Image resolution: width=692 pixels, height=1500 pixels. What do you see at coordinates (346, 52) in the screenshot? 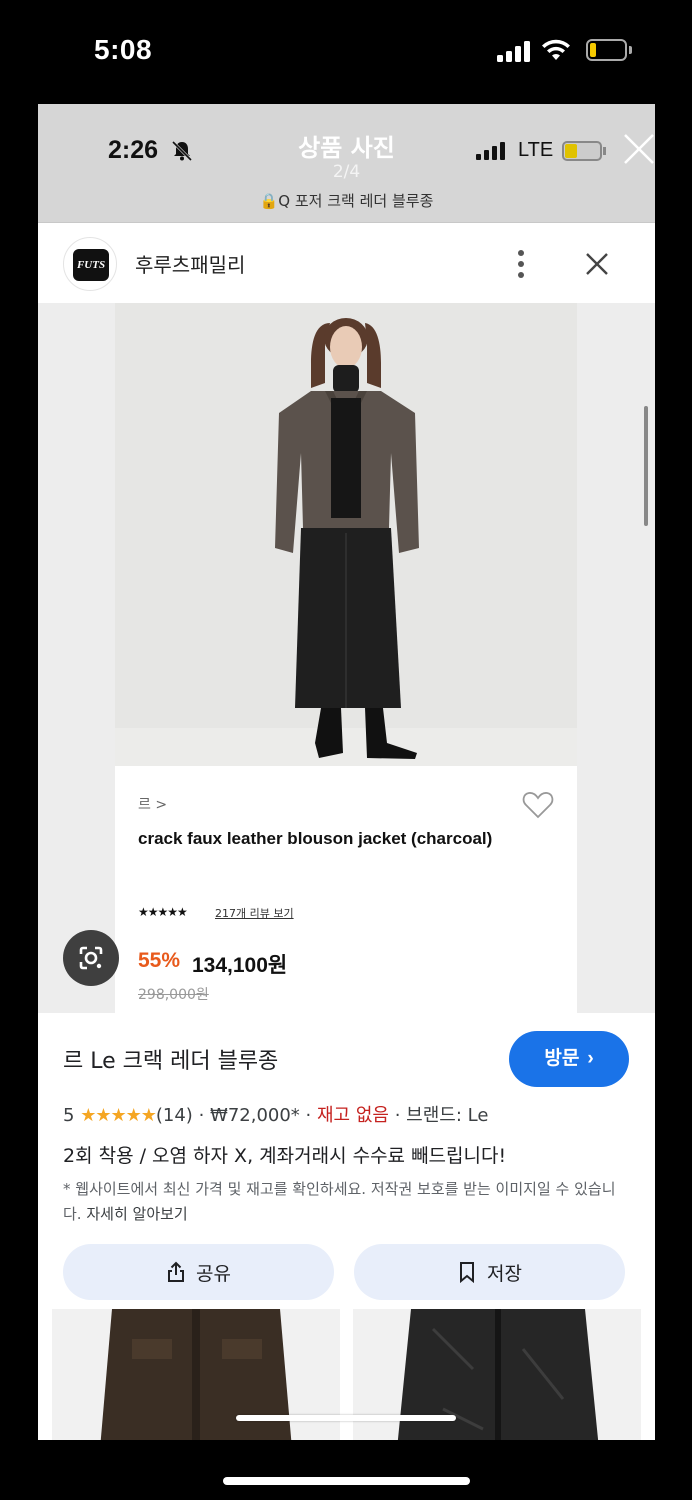
I see `outer-status-bar: 5:08` at bounding box center [346, 52].